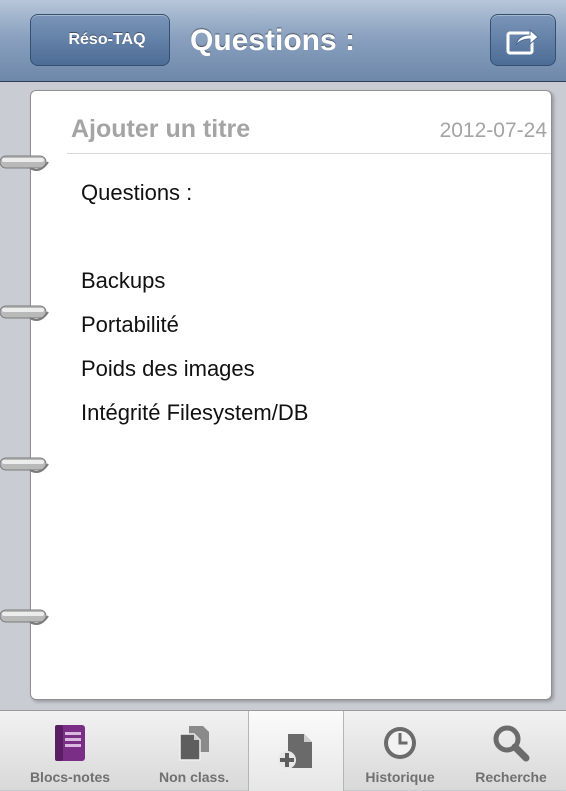 Image resolution: width=566 pixels, height=791 pixels. I want to click on tab-search: Recherche, so click(511, 751).